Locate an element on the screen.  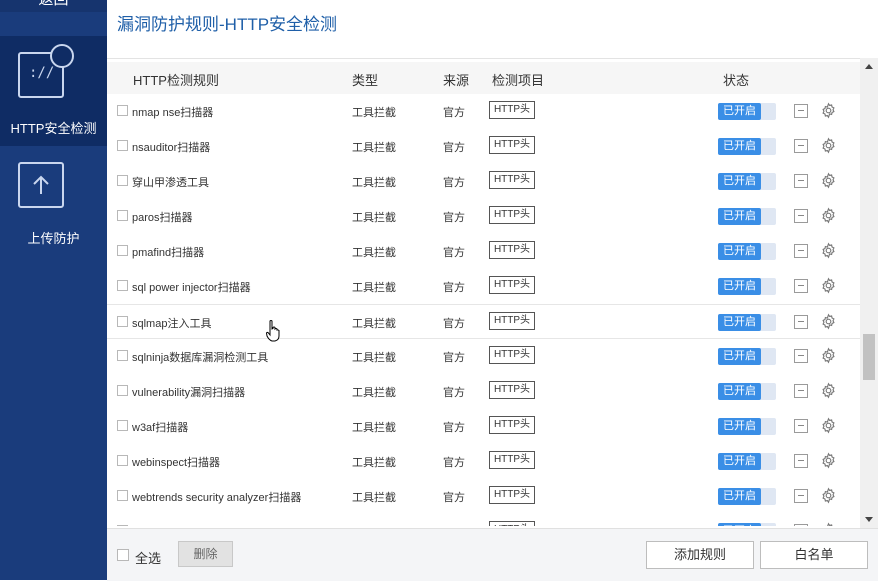
scroll-up-arrow-icon is located at coordinates (869, 67).